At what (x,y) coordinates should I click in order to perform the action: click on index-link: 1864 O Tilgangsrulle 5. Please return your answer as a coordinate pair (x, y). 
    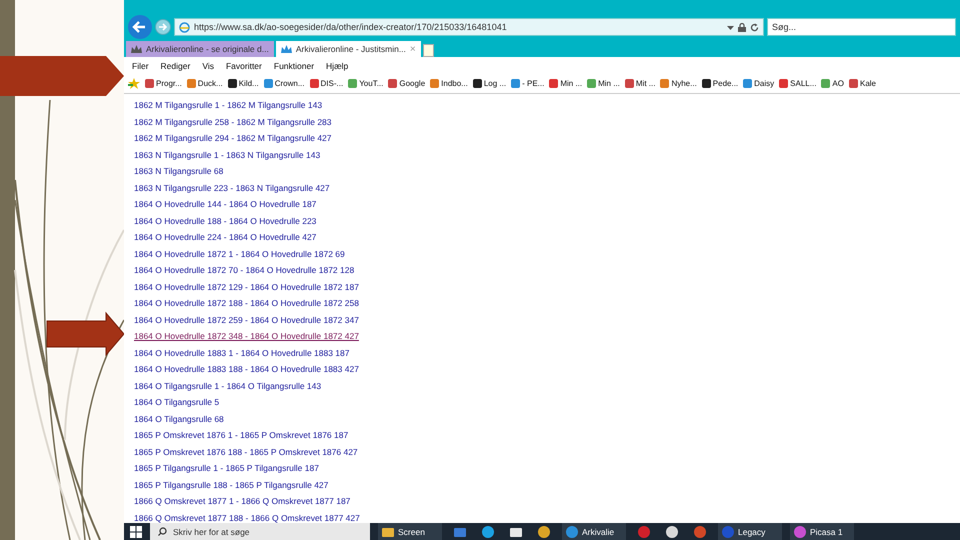
    Looking at the image, I should click on (177, 402).